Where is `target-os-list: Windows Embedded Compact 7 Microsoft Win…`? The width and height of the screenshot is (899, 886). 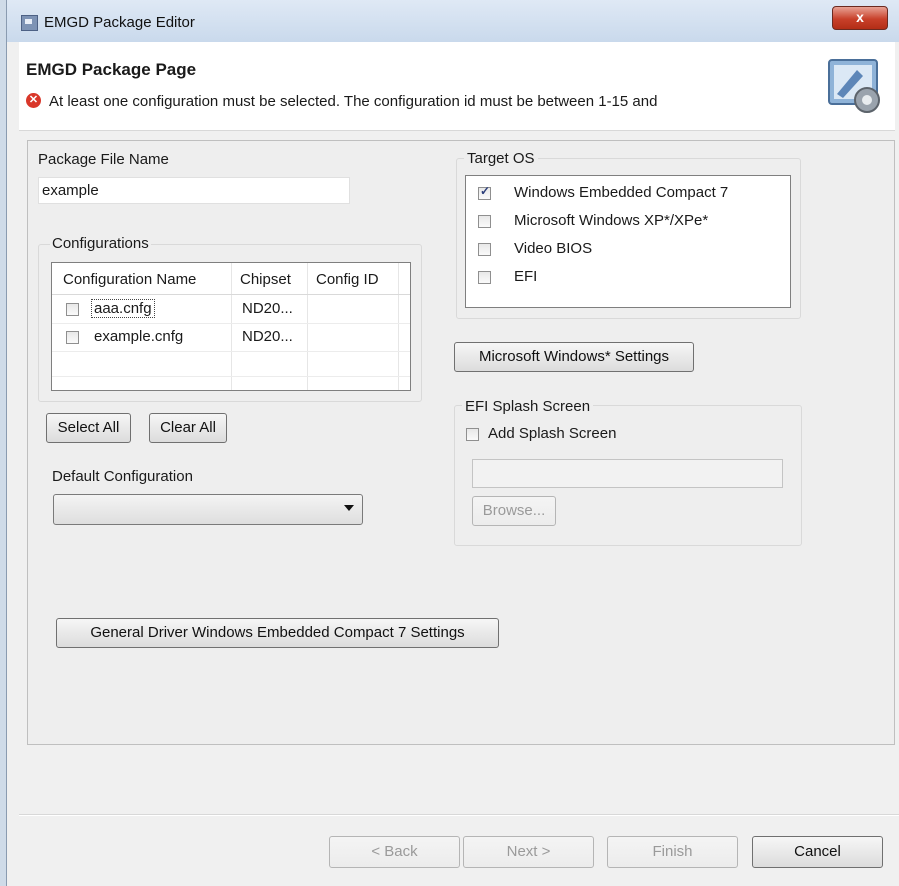 target-os-list: Windows Embedded Compact 7 Microsoft Win… is located at coordinates (628, 241).